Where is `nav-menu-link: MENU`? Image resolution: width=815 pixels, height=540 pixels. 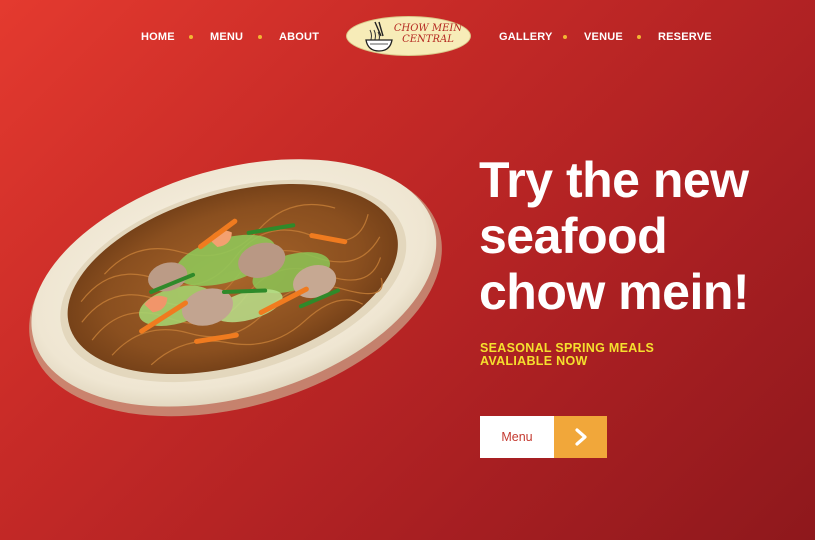
nav-menu-link: MENU is located at coordinates (226, 37).